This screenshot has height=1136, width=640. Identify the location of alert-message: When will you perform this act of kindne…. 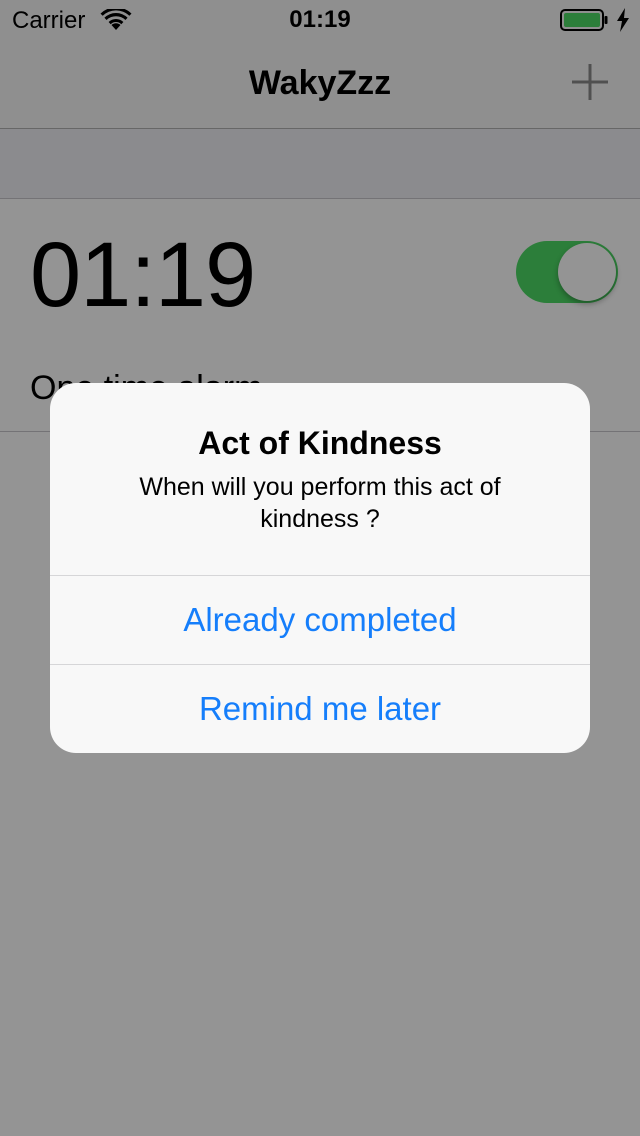
(320, 503).